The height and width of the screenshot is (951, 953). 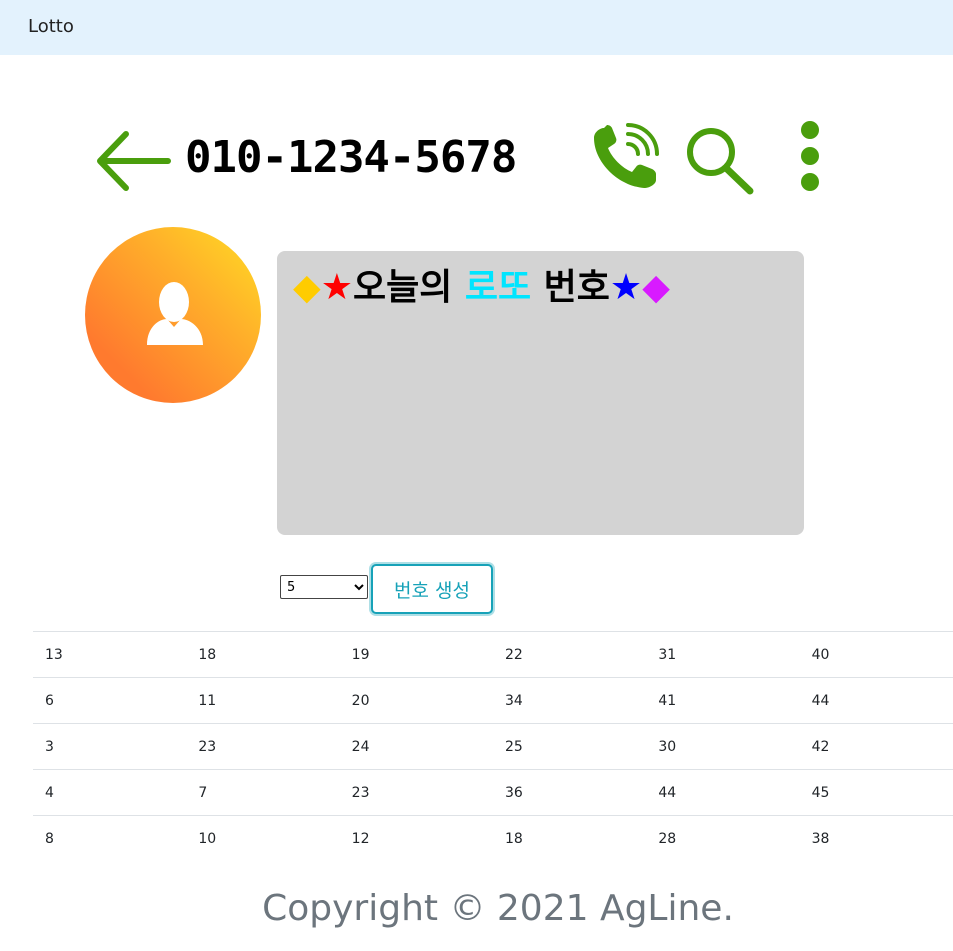 I want to click on table-cell: 10, so click(x=263, y=838).